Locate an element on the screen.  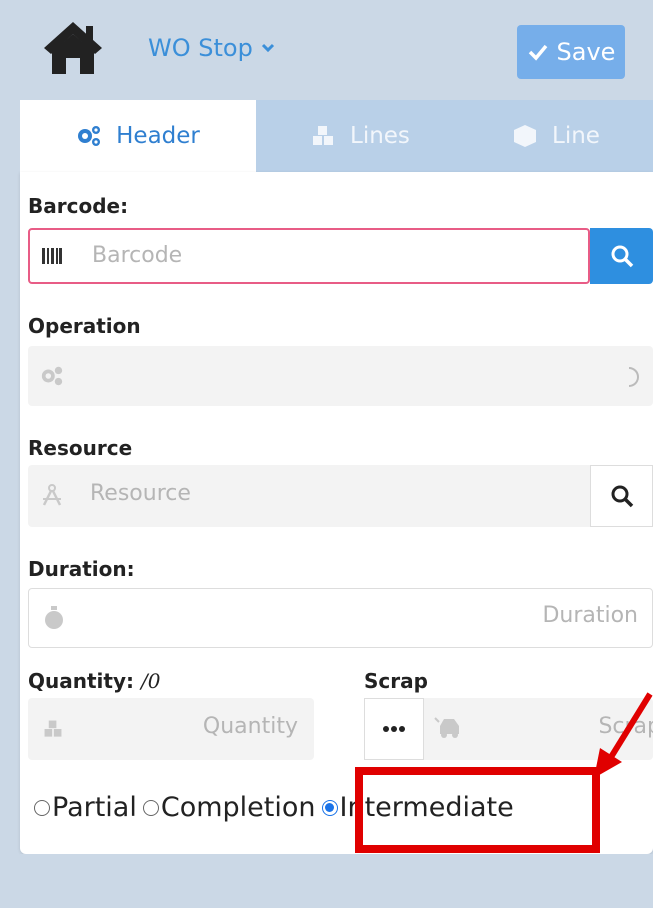
ellipsis-icon is located at coordinates (394, 729).